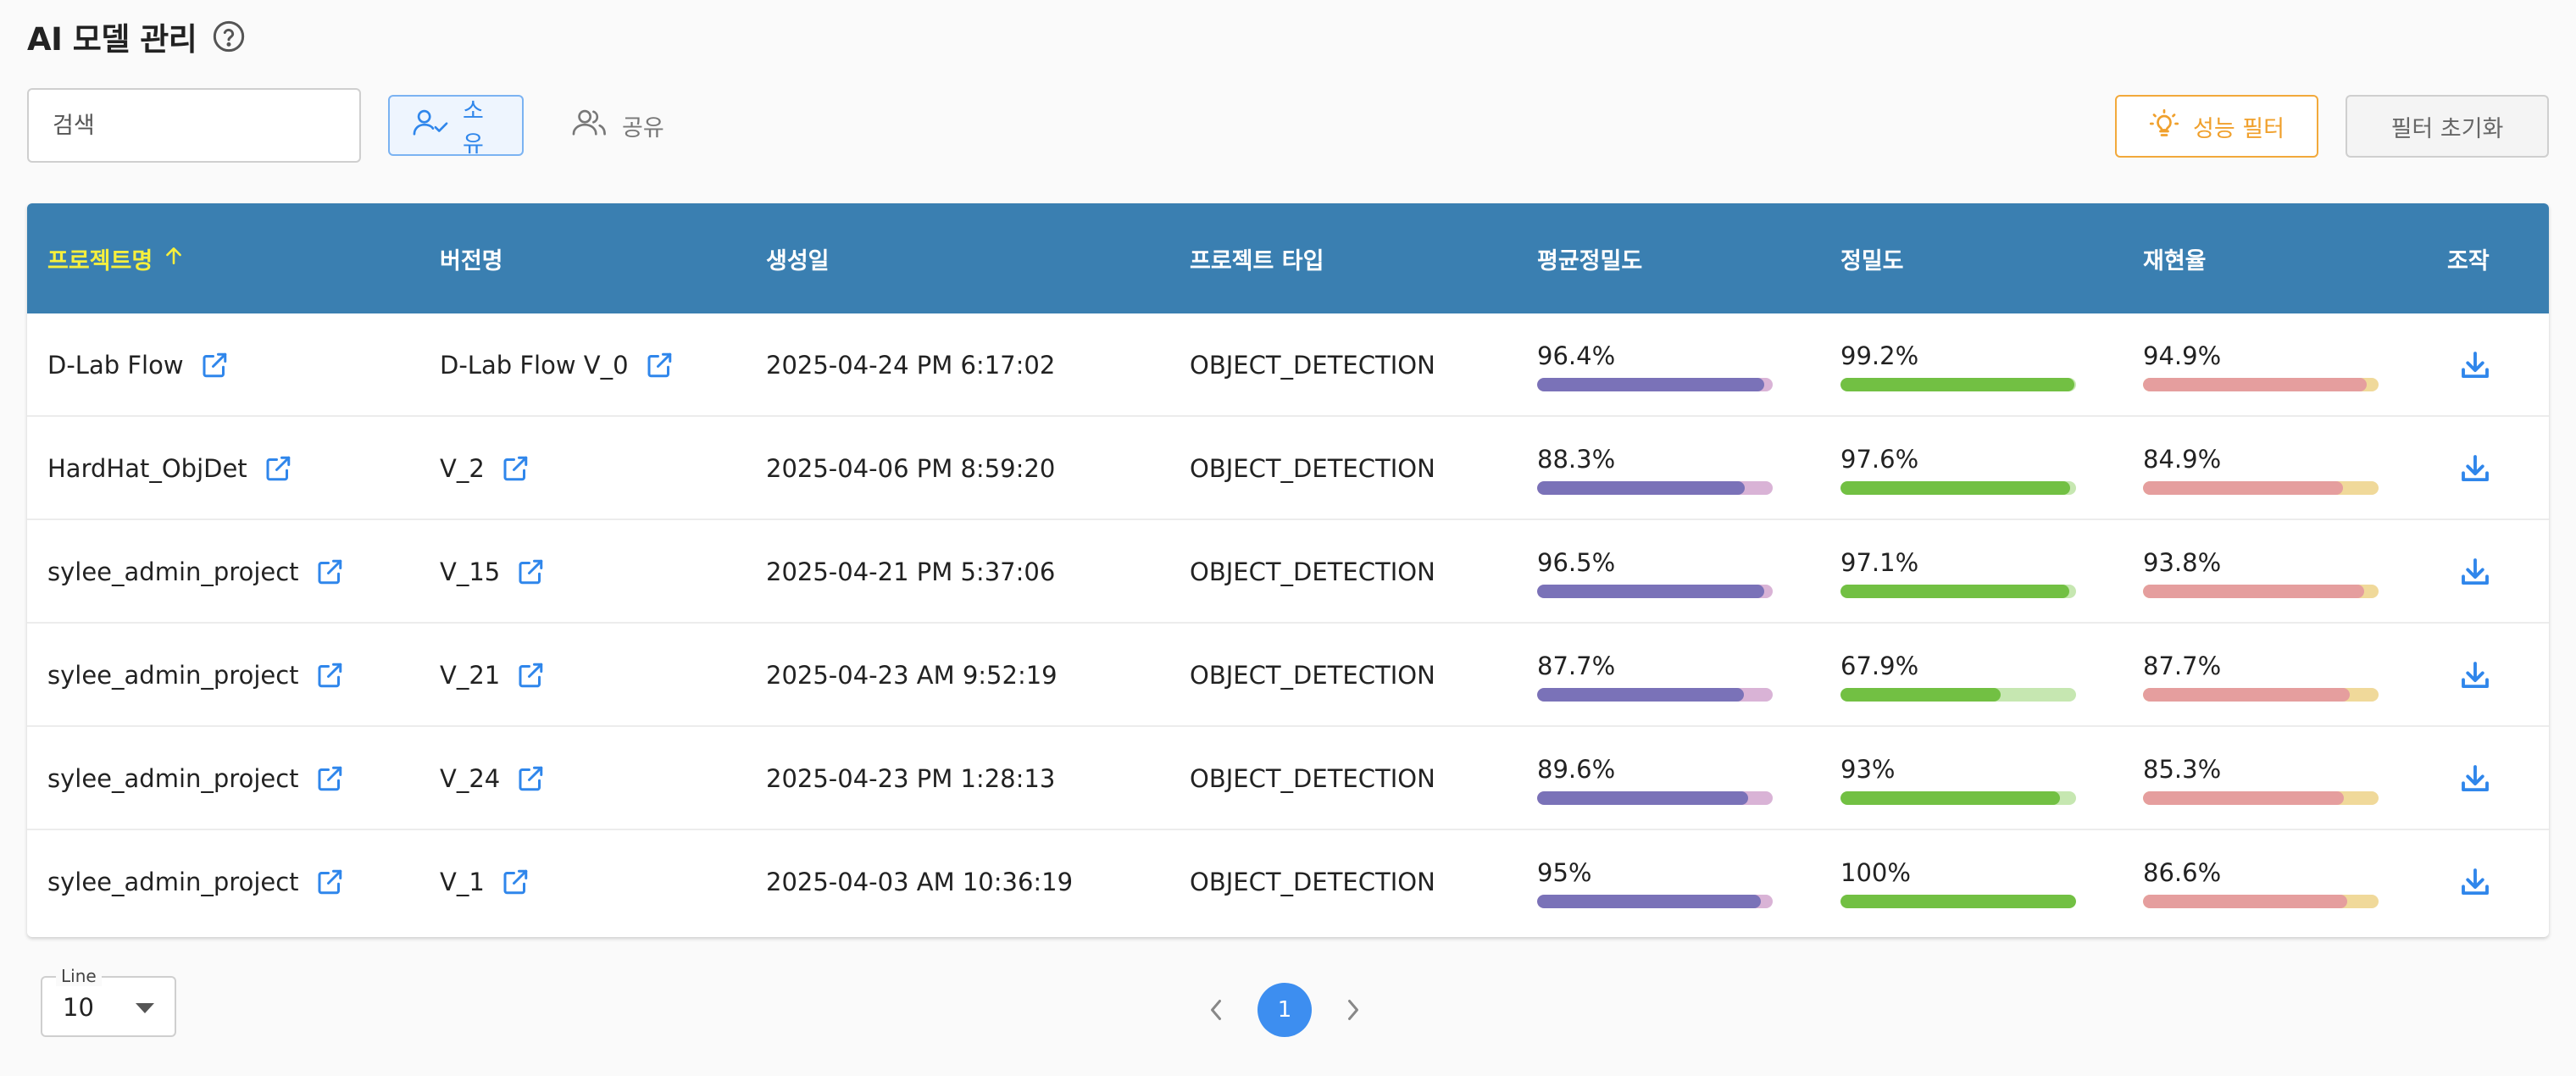 The width and height of the screenshot is (2576, 1076). Describe the element at coordinates (911, 571) in the screenshot. I see `created-date: 2025-04-21 PM 5:37:06` at that location.